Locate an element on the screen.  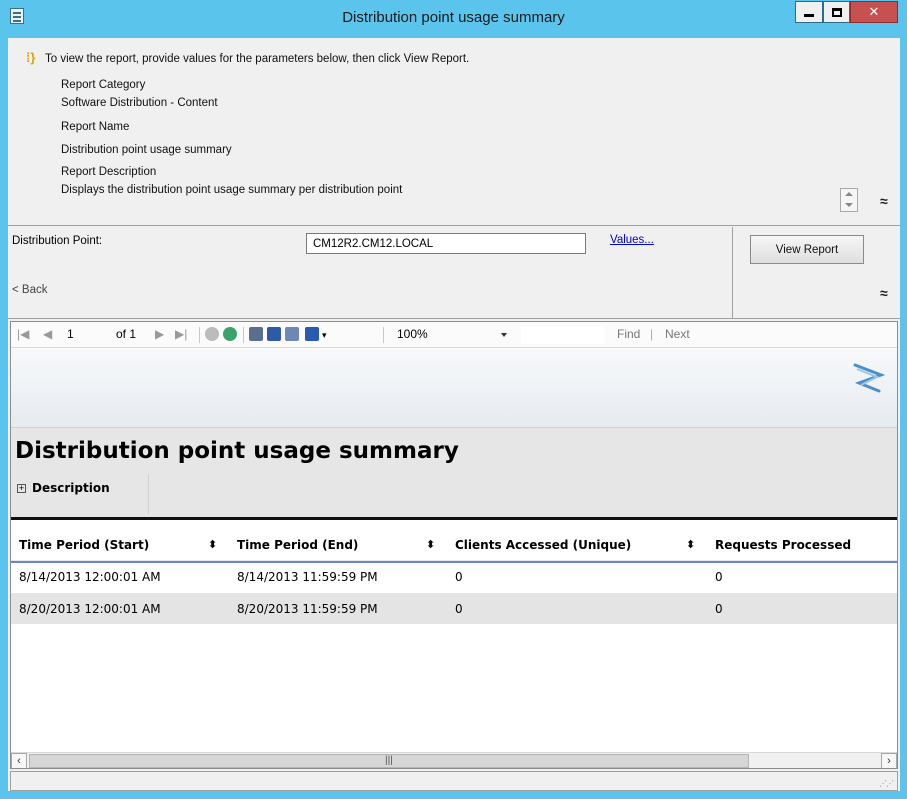
info-icon: ⁞} is located at coordinates (31, 57).